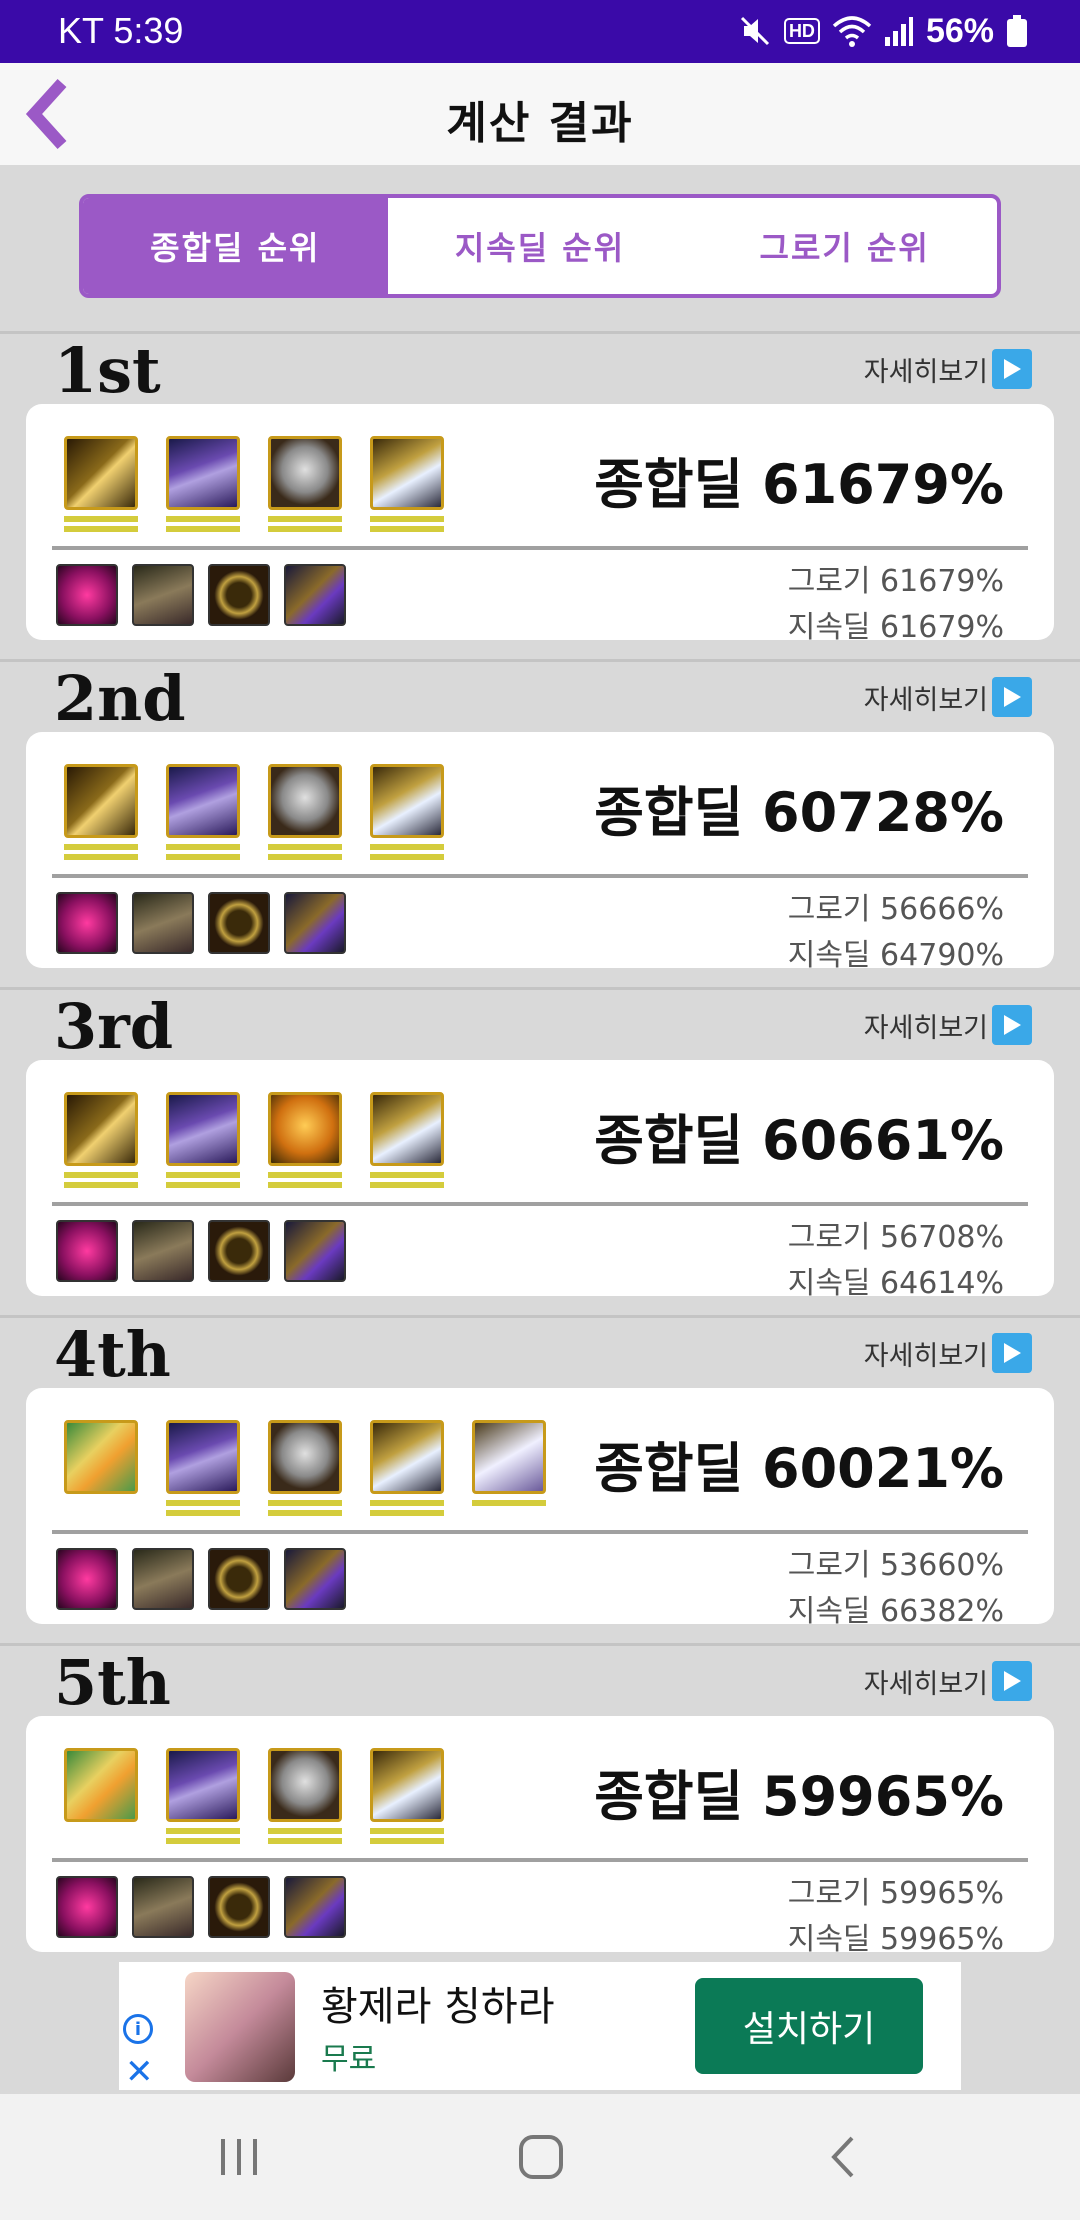 Image resolution: width=1080 pixels, height=2220 pixels. Describe the element at coordinates (540, 246) in the screenshot. I see `tab-sustained-dps: 지속딜 순위` at that location.